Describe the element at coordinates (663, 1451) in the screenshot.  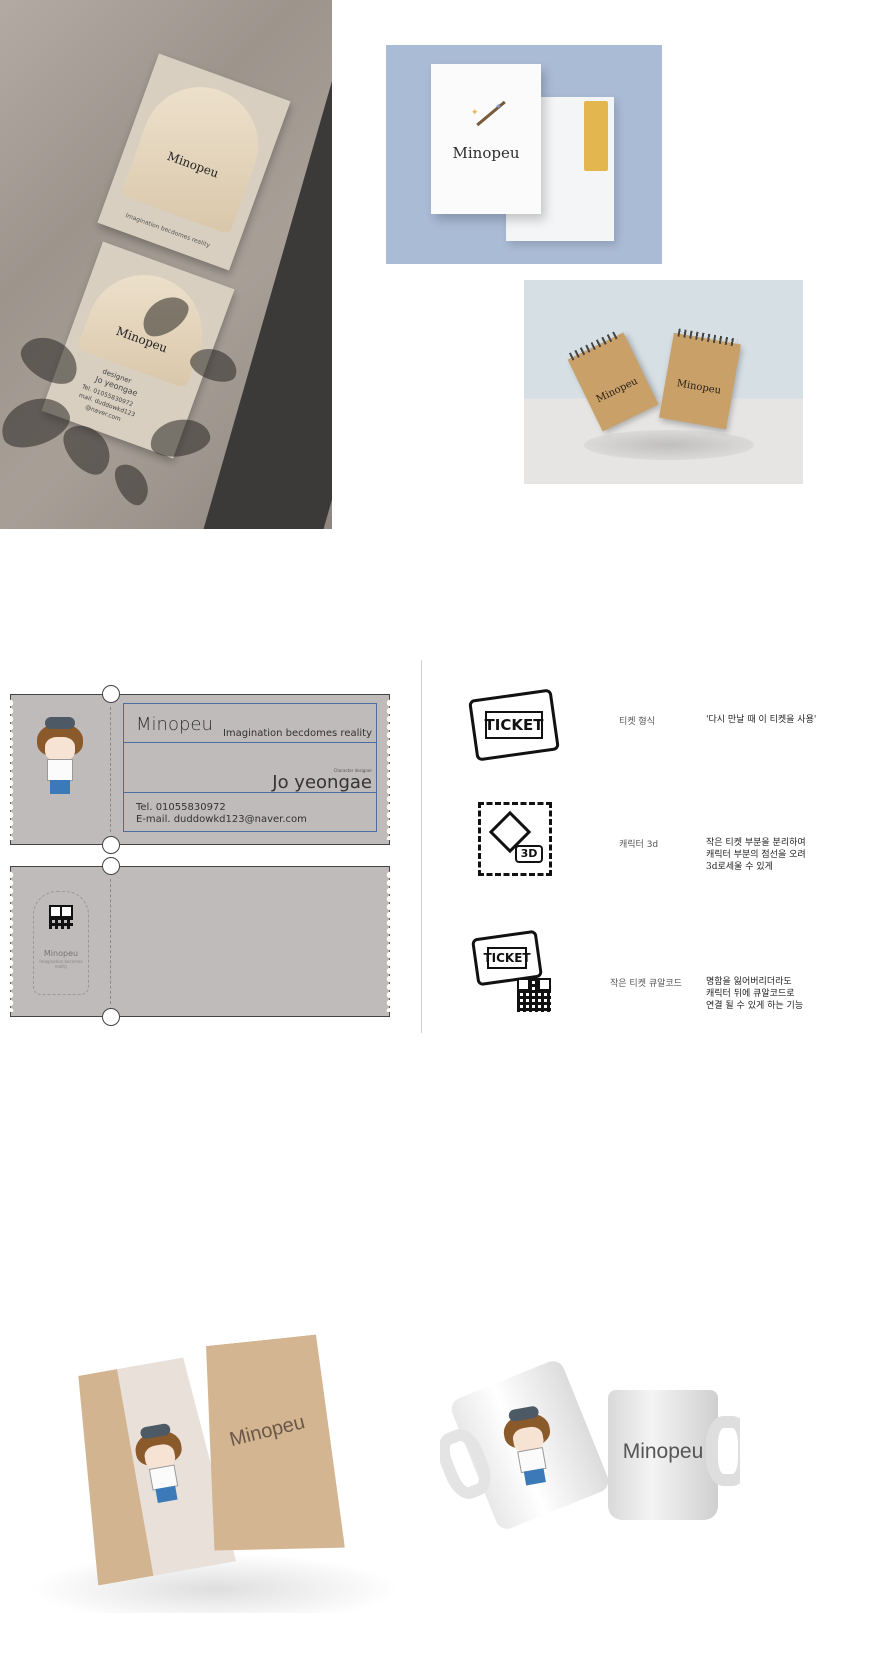
I see `mug-brand: Minopeu` at that location.